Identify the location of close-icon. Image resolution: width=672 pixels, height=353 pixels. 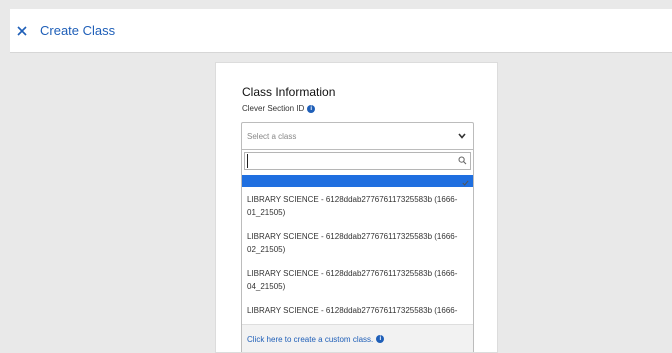
(22, 30).